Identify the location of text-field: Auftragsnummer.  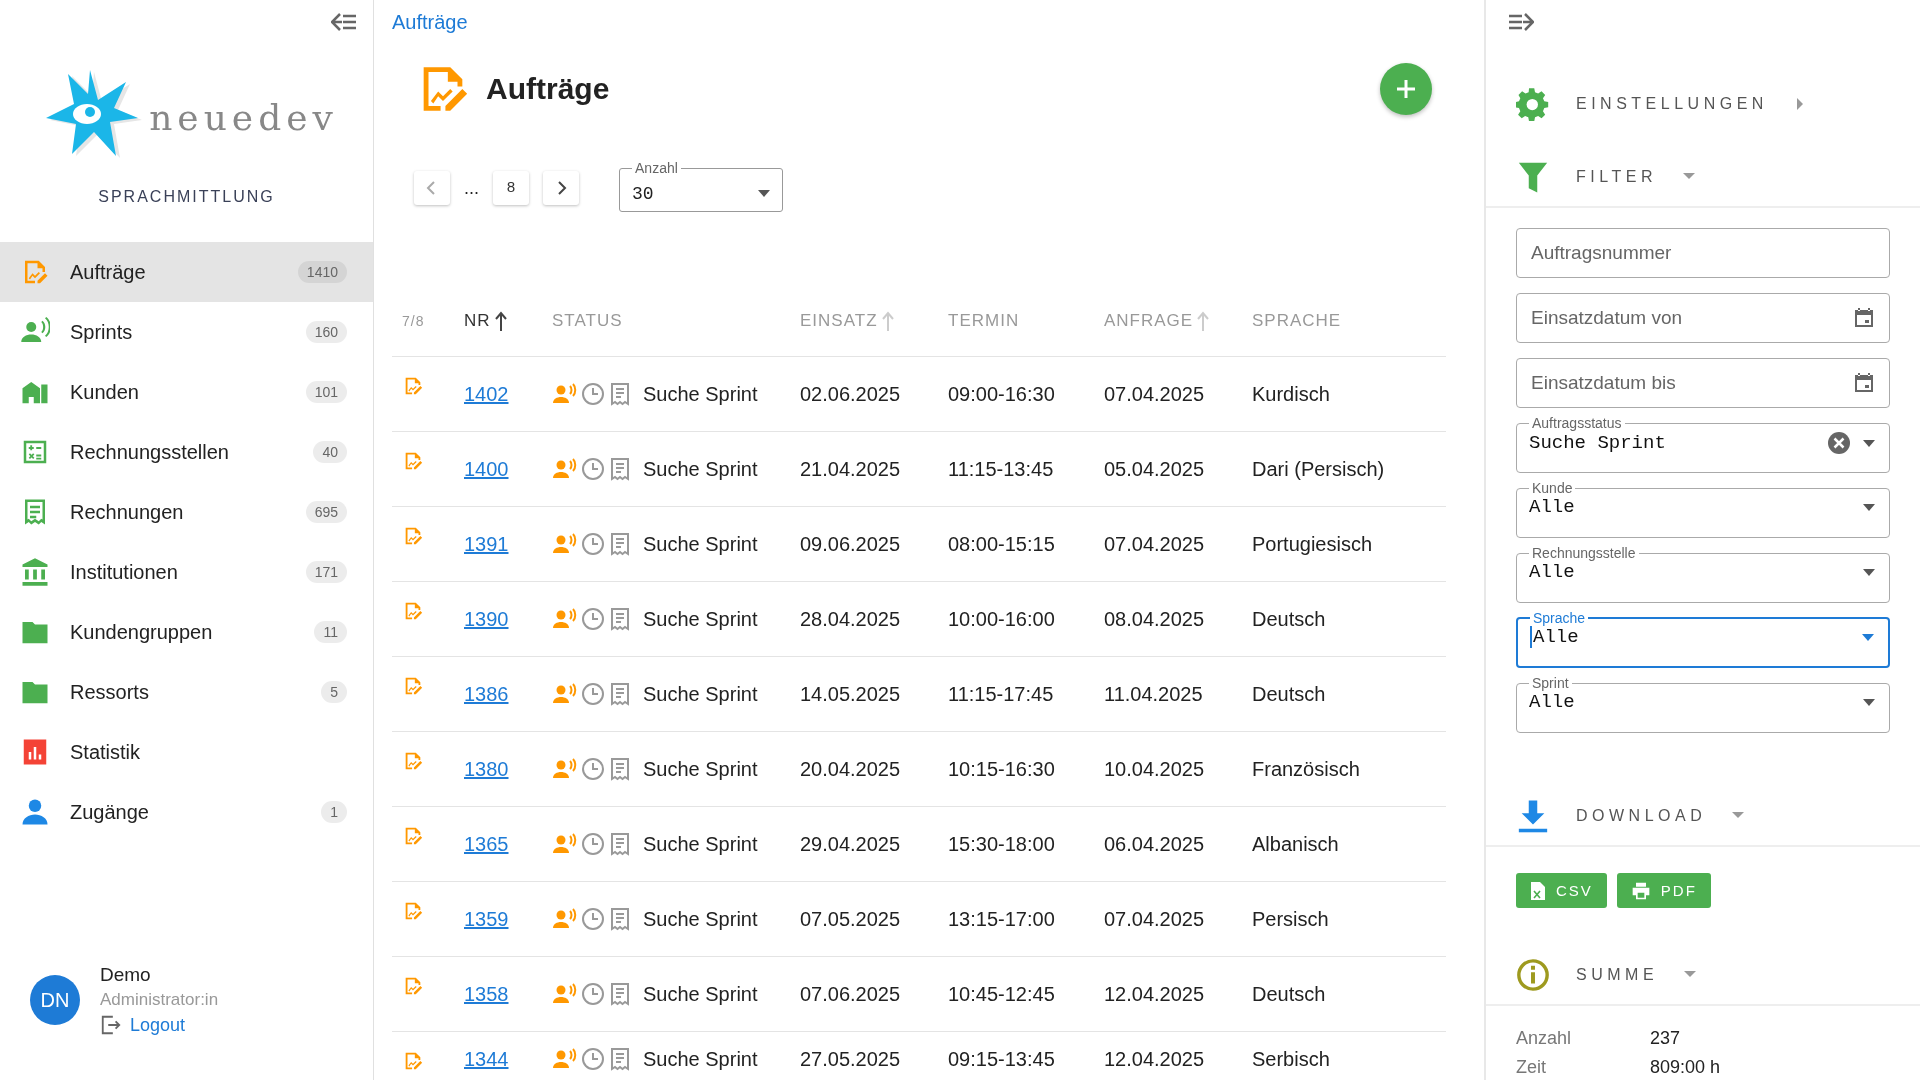
(1703, 253).